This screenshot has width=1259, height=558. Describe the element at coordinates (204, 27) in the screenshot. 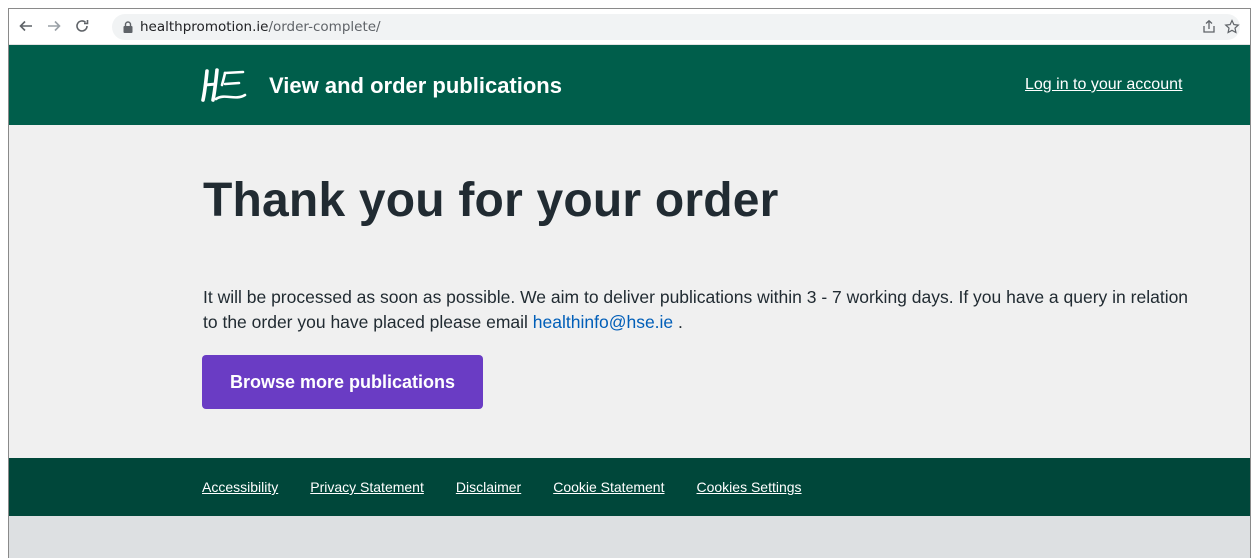

I see `url-host: healthpromotion.ie` at that location.